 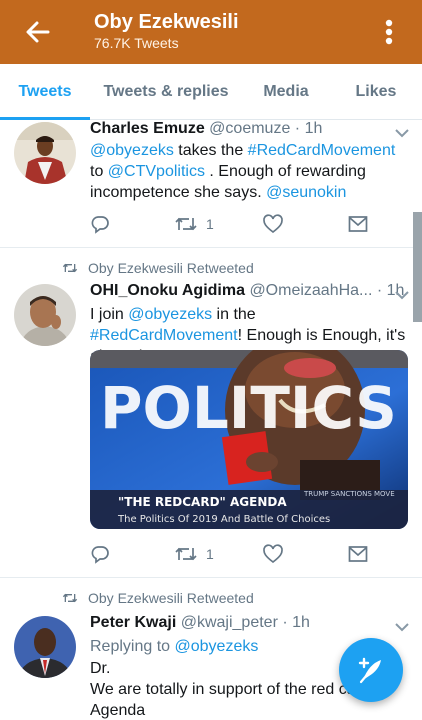 What do you see at coordinates (166, 92) in the screenshot?
I see `tab-tweets-replies: Tweets & replies` at bounding box center [166, 92].